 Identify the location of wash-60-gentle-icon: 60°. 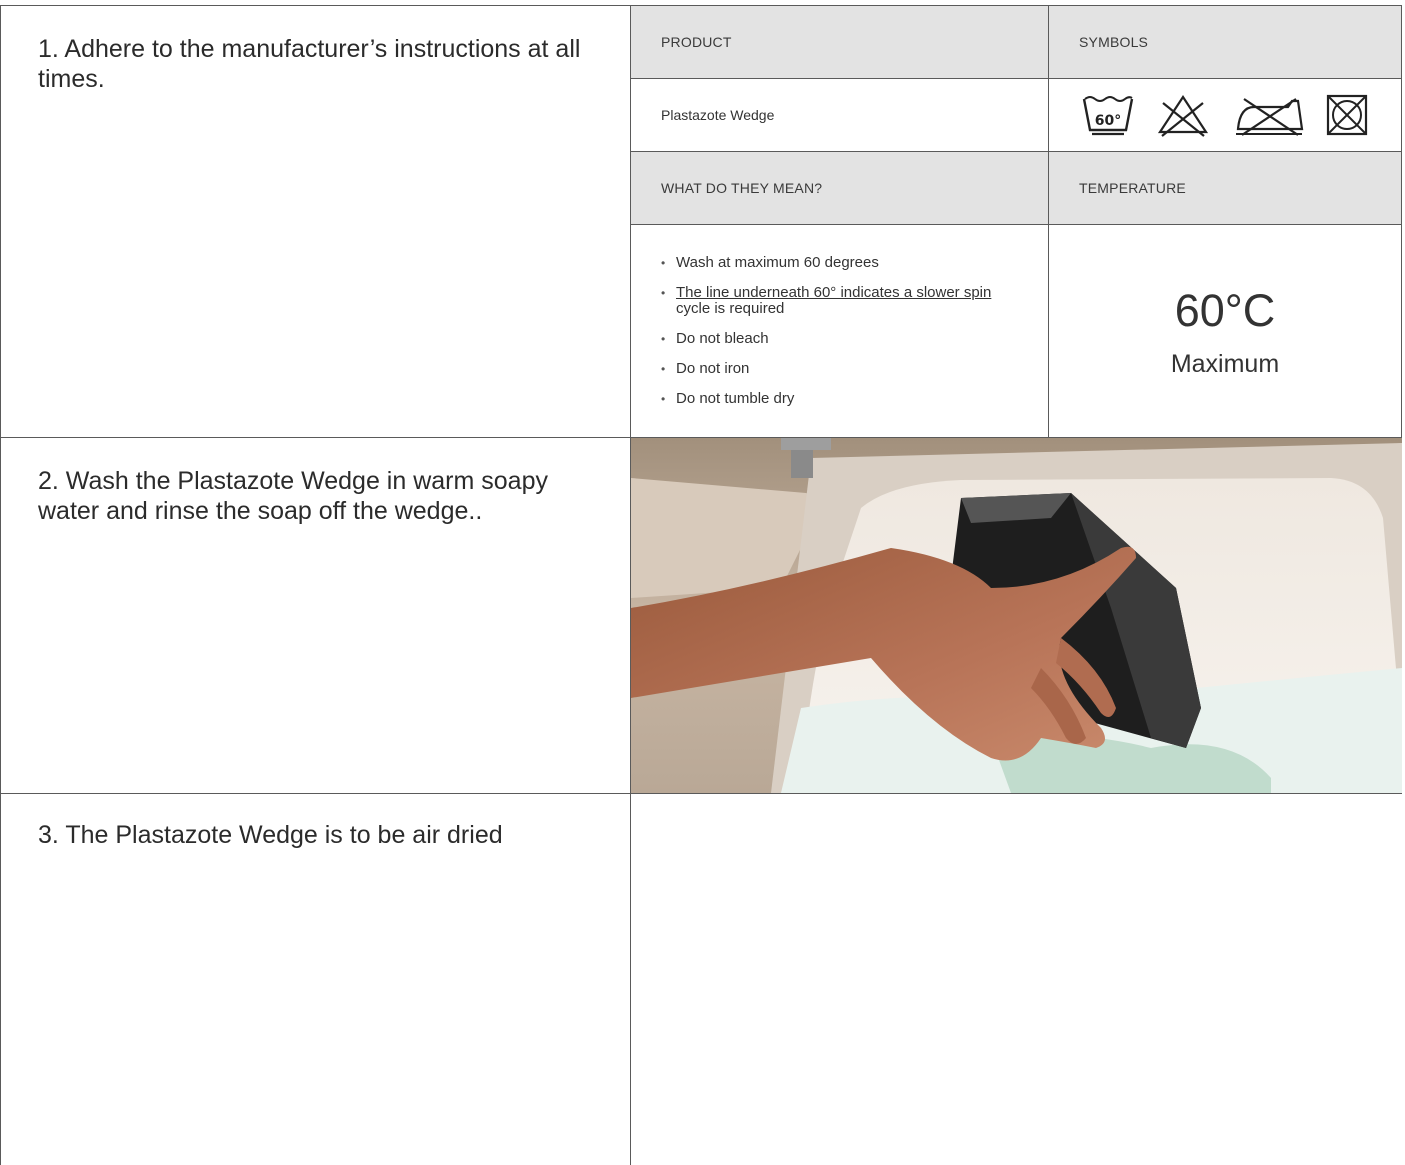
(1108, 116).